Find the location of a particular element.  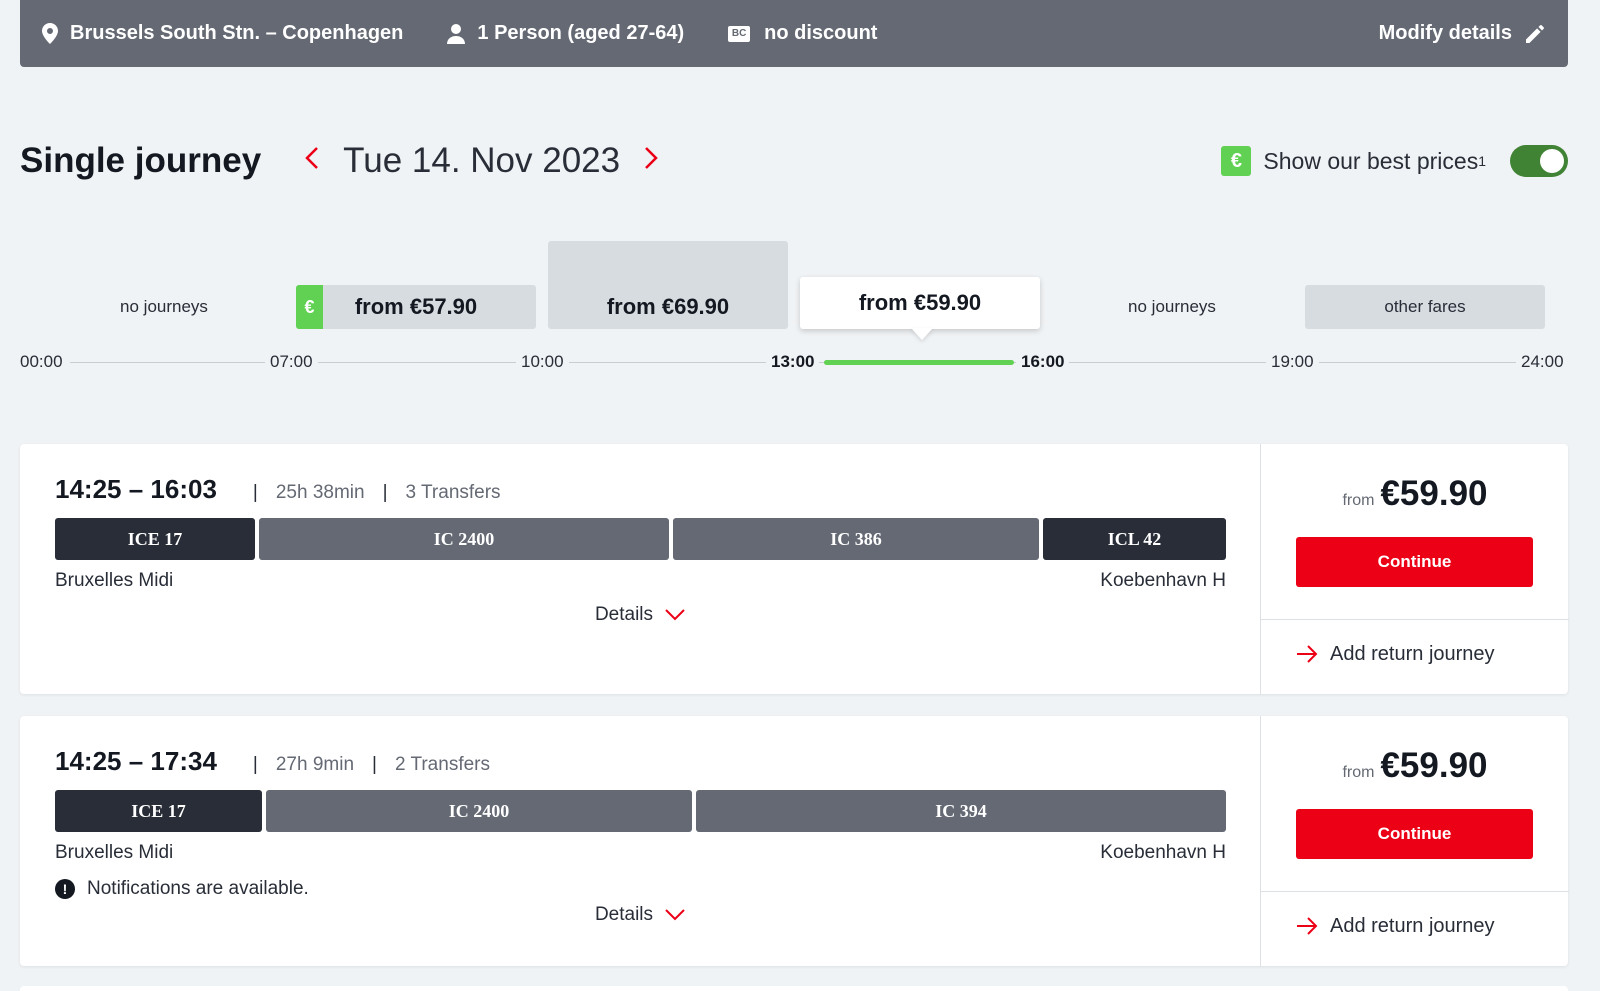

timeline-slot-07-10: € from €57.90 is located at coordinates (416, 307).